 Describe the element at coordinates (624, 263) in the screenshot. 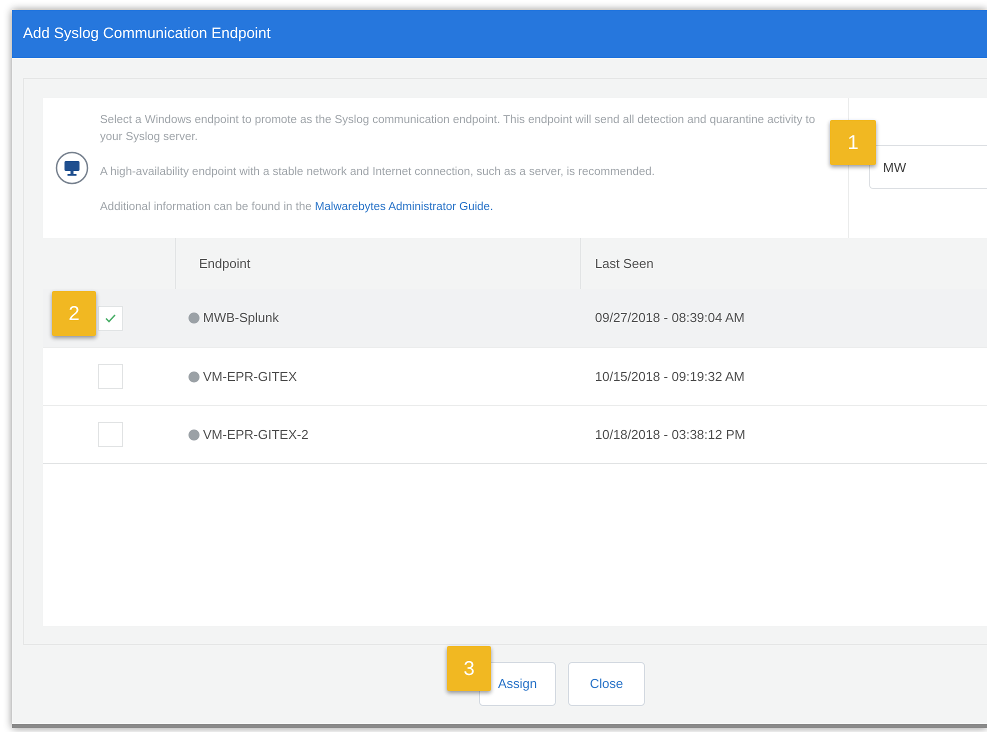

I see `column-header: Last Seen` at that location.